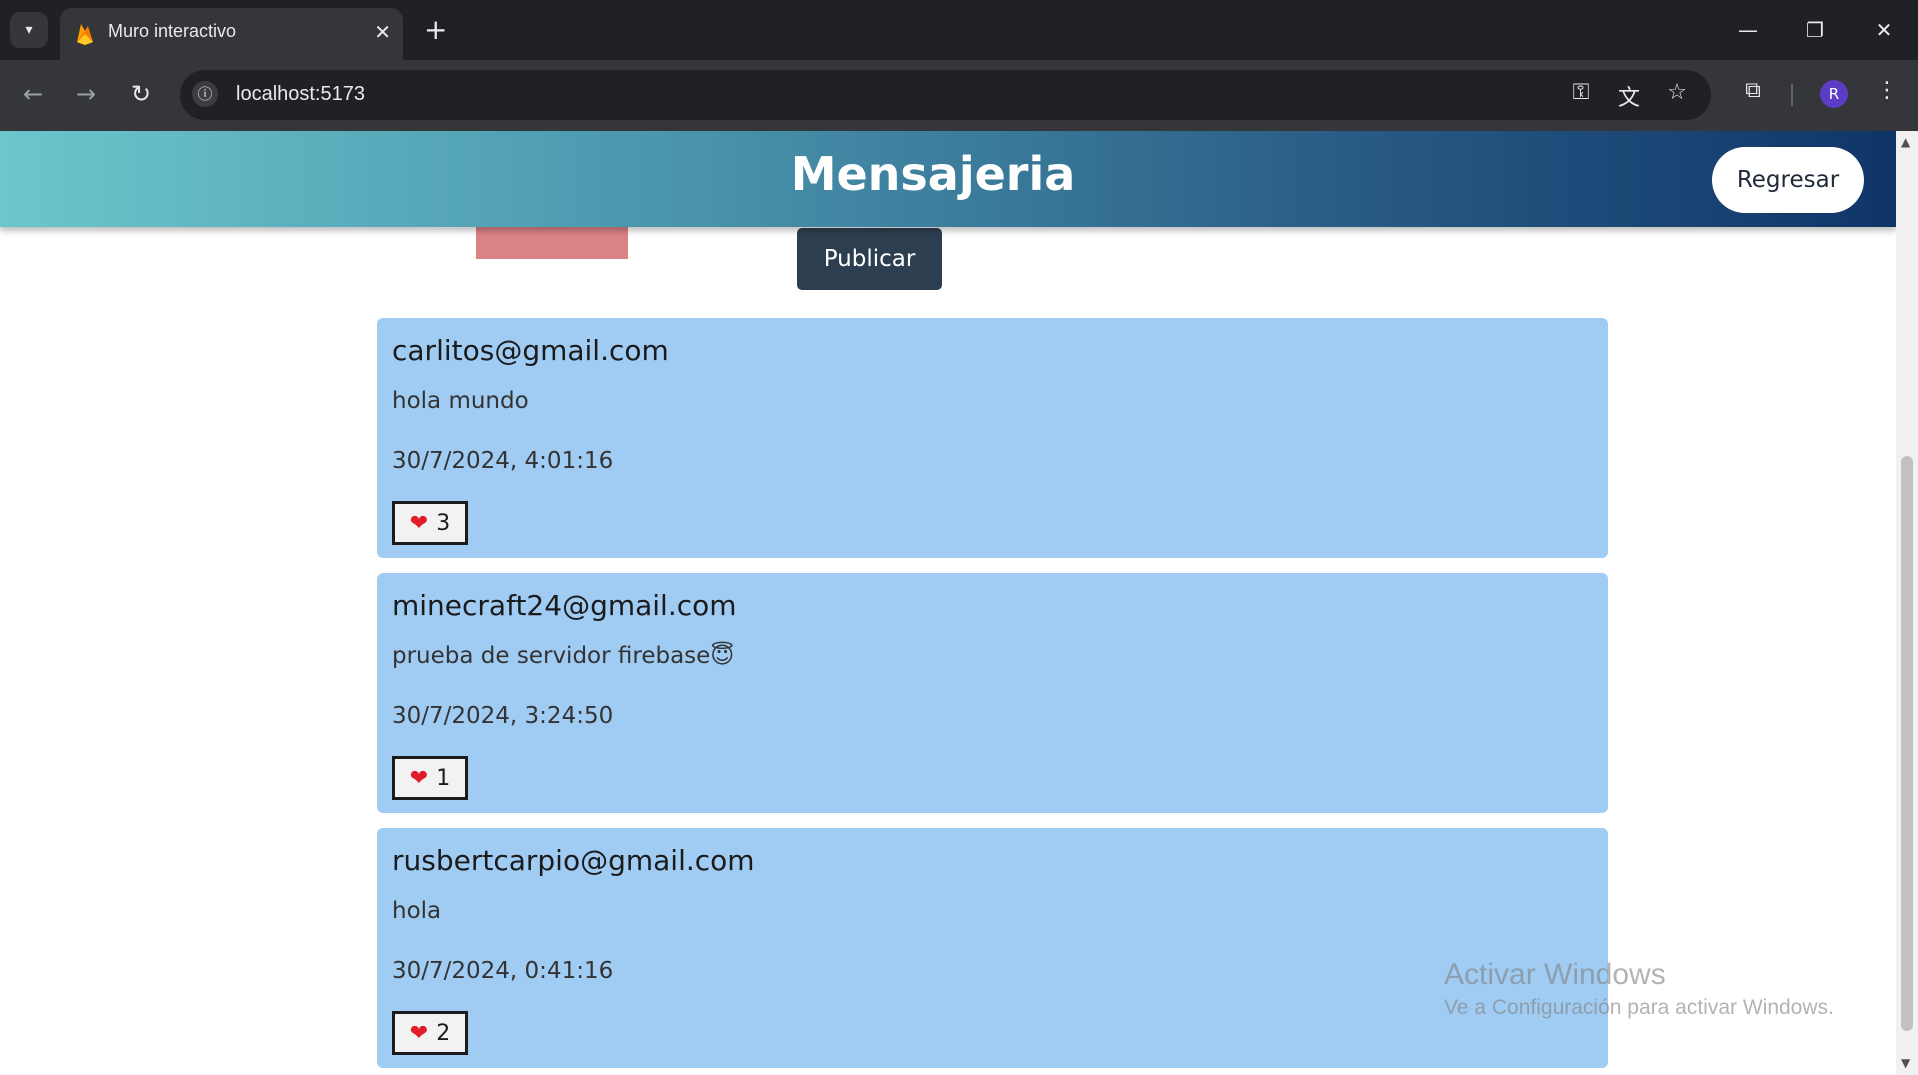 Image resolution: width=1918 pixels, height=1075 pixels. I want to click on like-count: 1, so click(443, 778).